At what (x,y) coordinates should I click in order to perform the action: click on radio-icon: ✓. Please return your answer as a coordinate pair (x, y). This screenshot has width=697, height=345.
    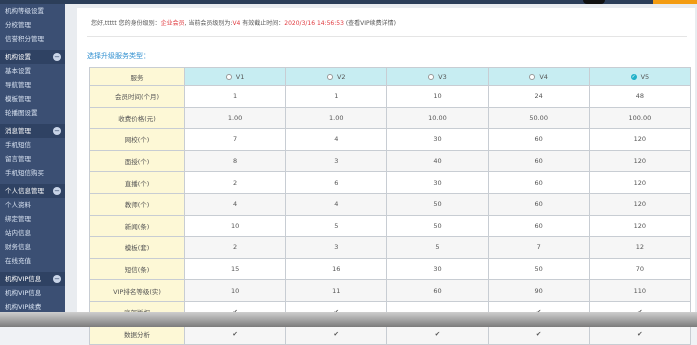
    Looking at the image, I should click on (633, 76).